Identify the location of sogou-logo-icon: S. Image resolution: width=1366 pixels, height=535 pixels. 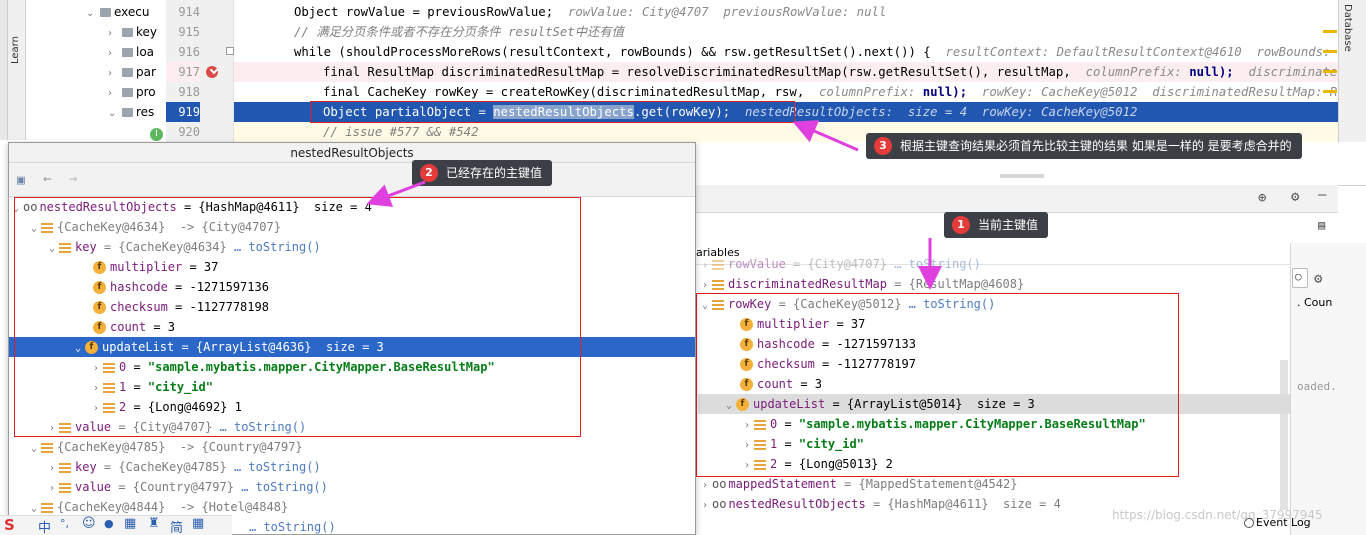
(9, 525).